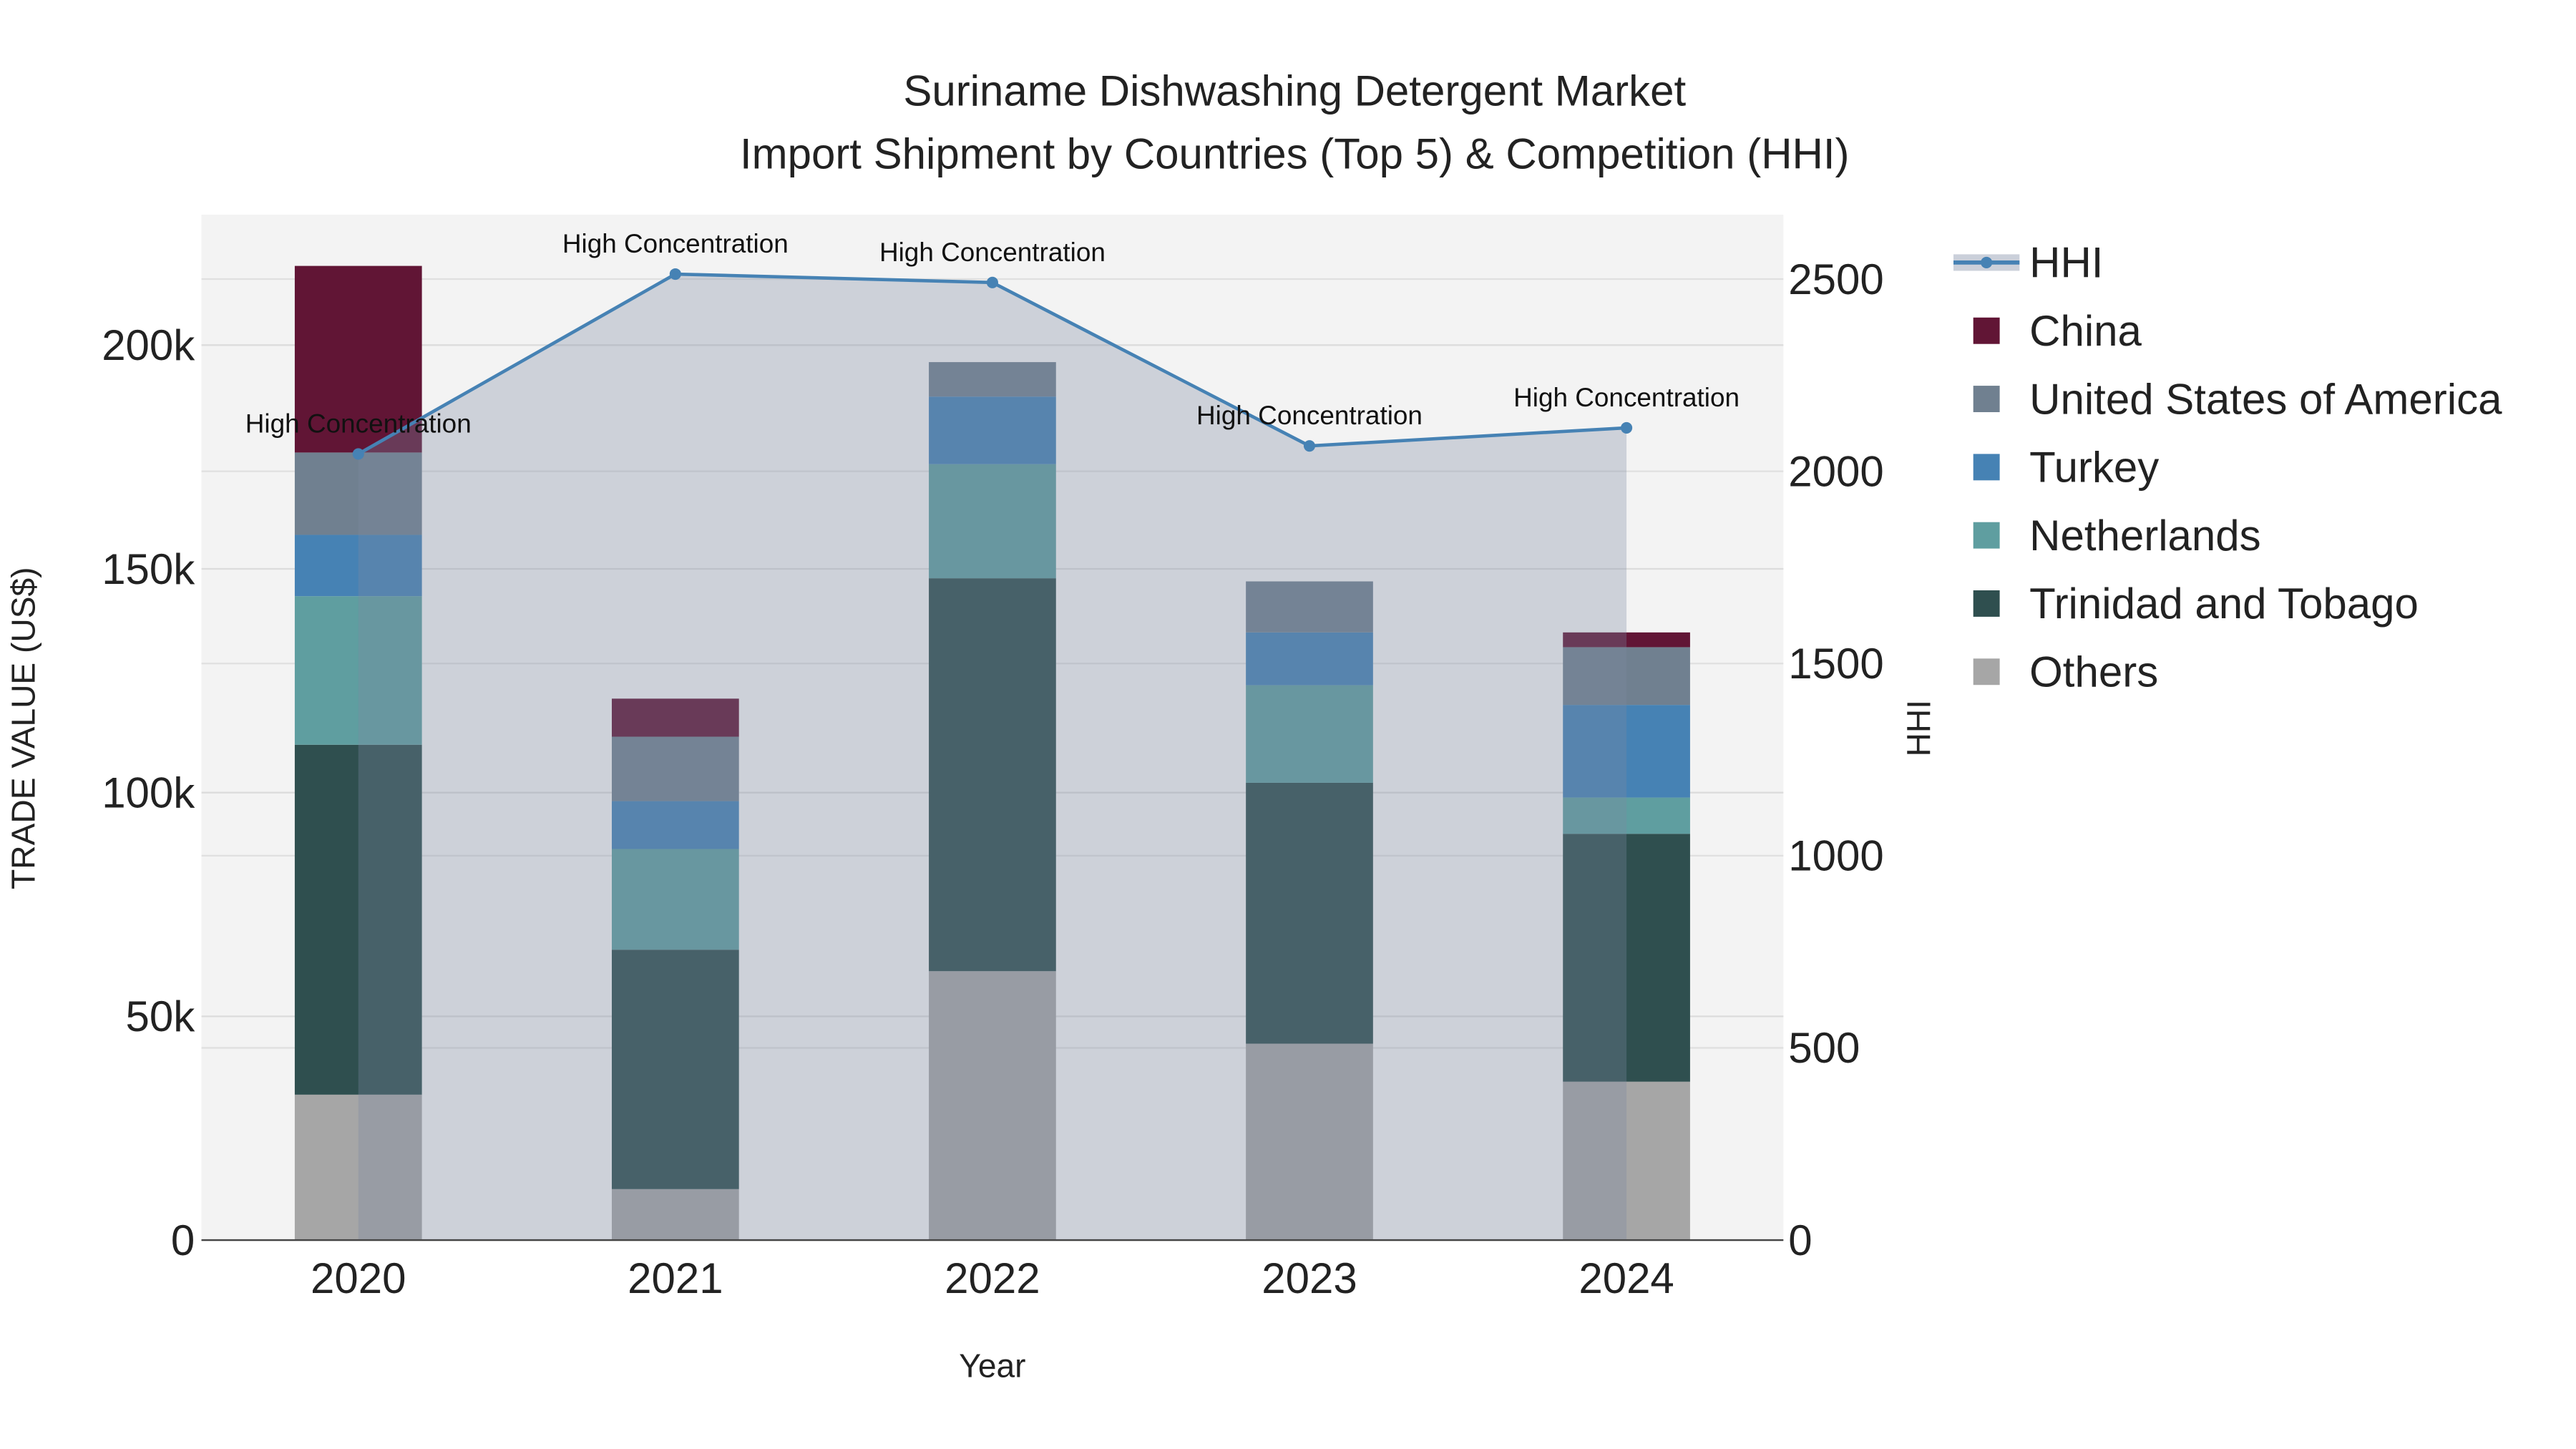 This screenshot has width=2576, height=1449. What do you see at coordinates (2094, 468) in the screenshot?
I see `legend-label: Turkey` at bounding box center [2094, 468].